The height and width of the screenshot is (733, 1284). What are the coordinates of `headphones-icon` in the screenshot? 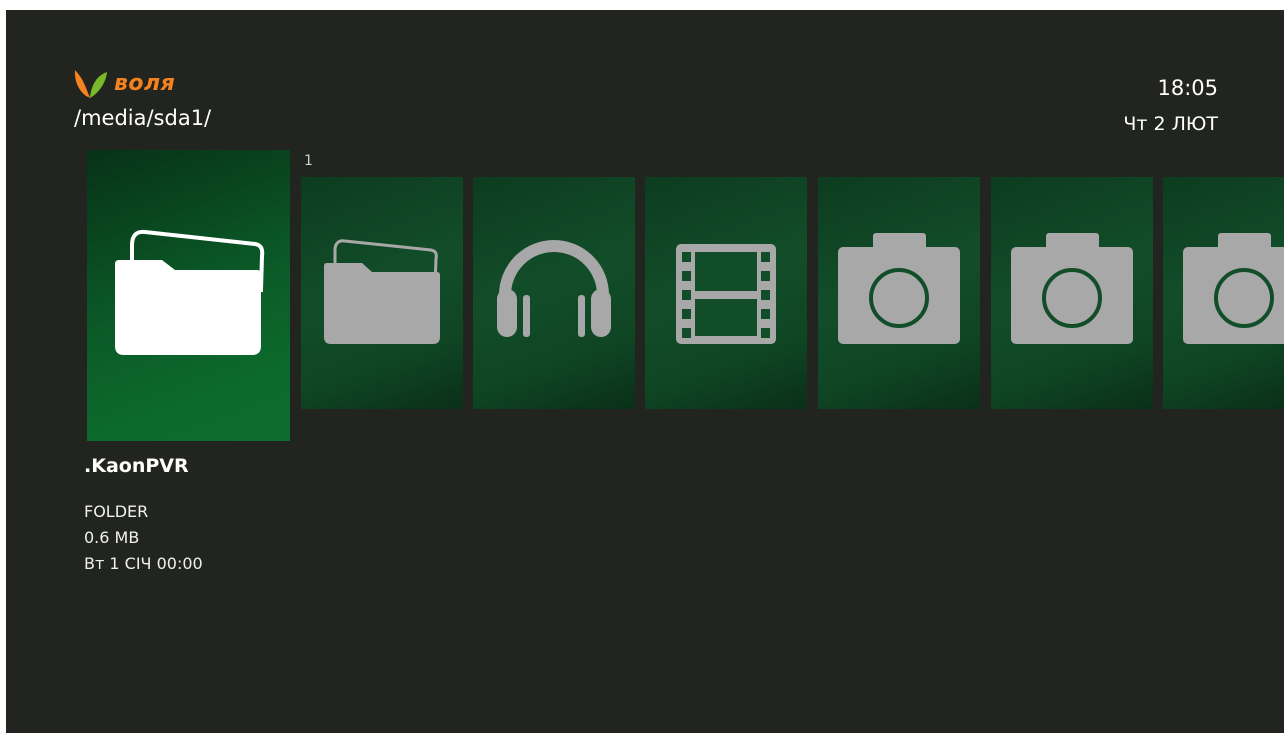 It's located at (554, 288).